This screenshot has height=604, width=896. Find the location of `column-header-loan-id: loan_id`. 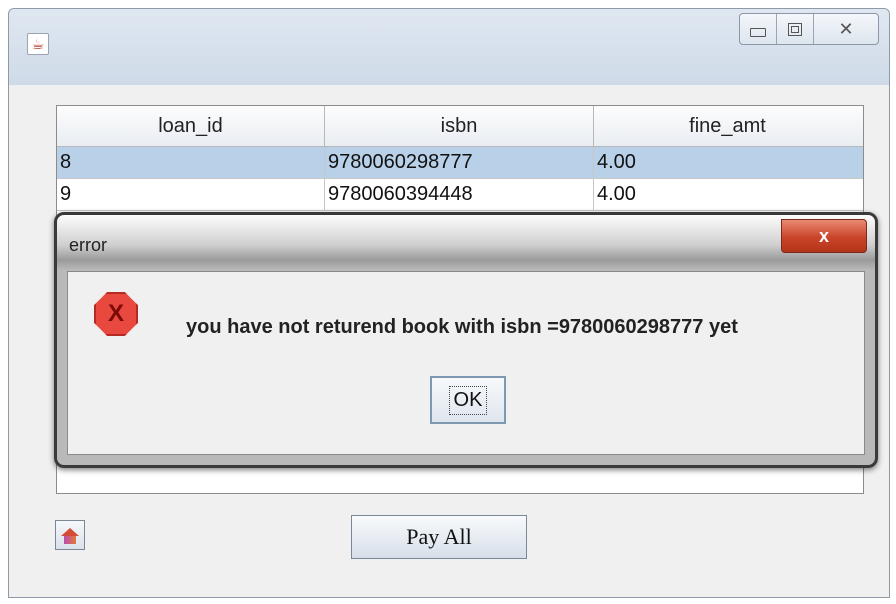

column-header-loan-id: loan_id is located at coordinates (191, 126).